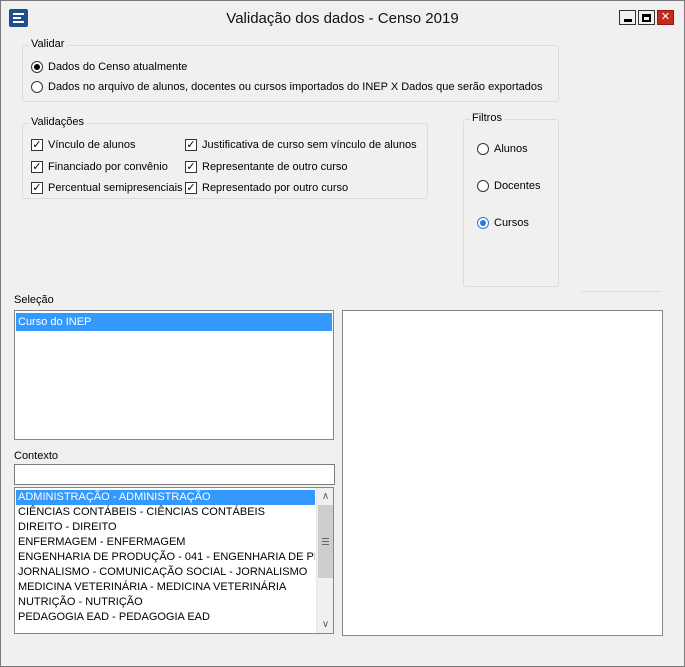  I want to click on minimize-icon, so click(627, 20).